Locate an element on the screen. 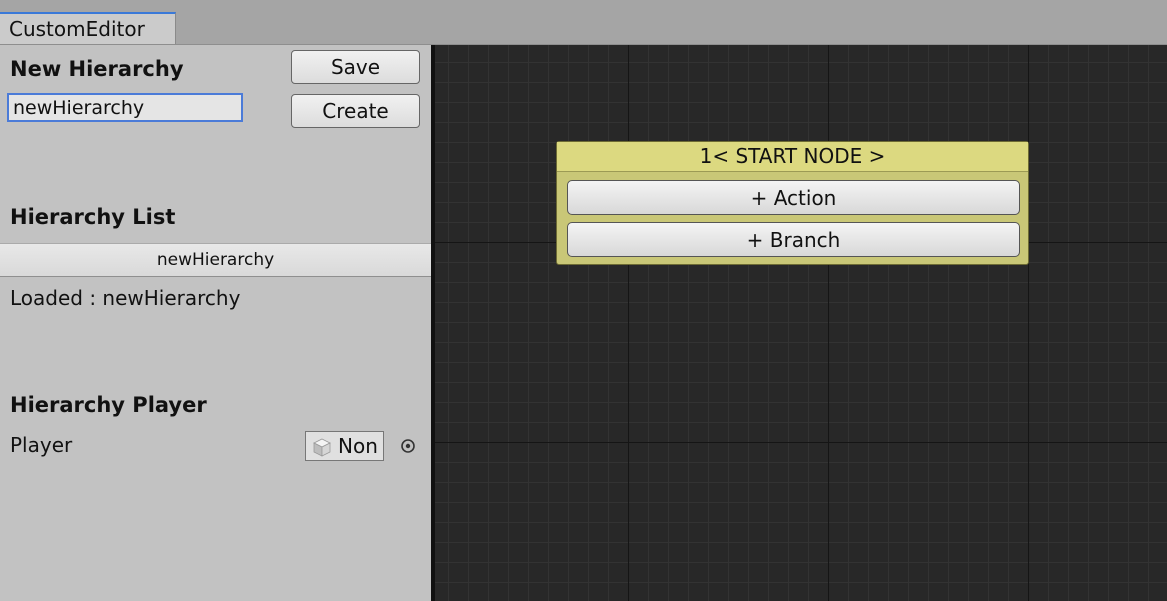 This screenshot has width=1167, height=601. object-picker-icon is located at coordinates (408, 446).